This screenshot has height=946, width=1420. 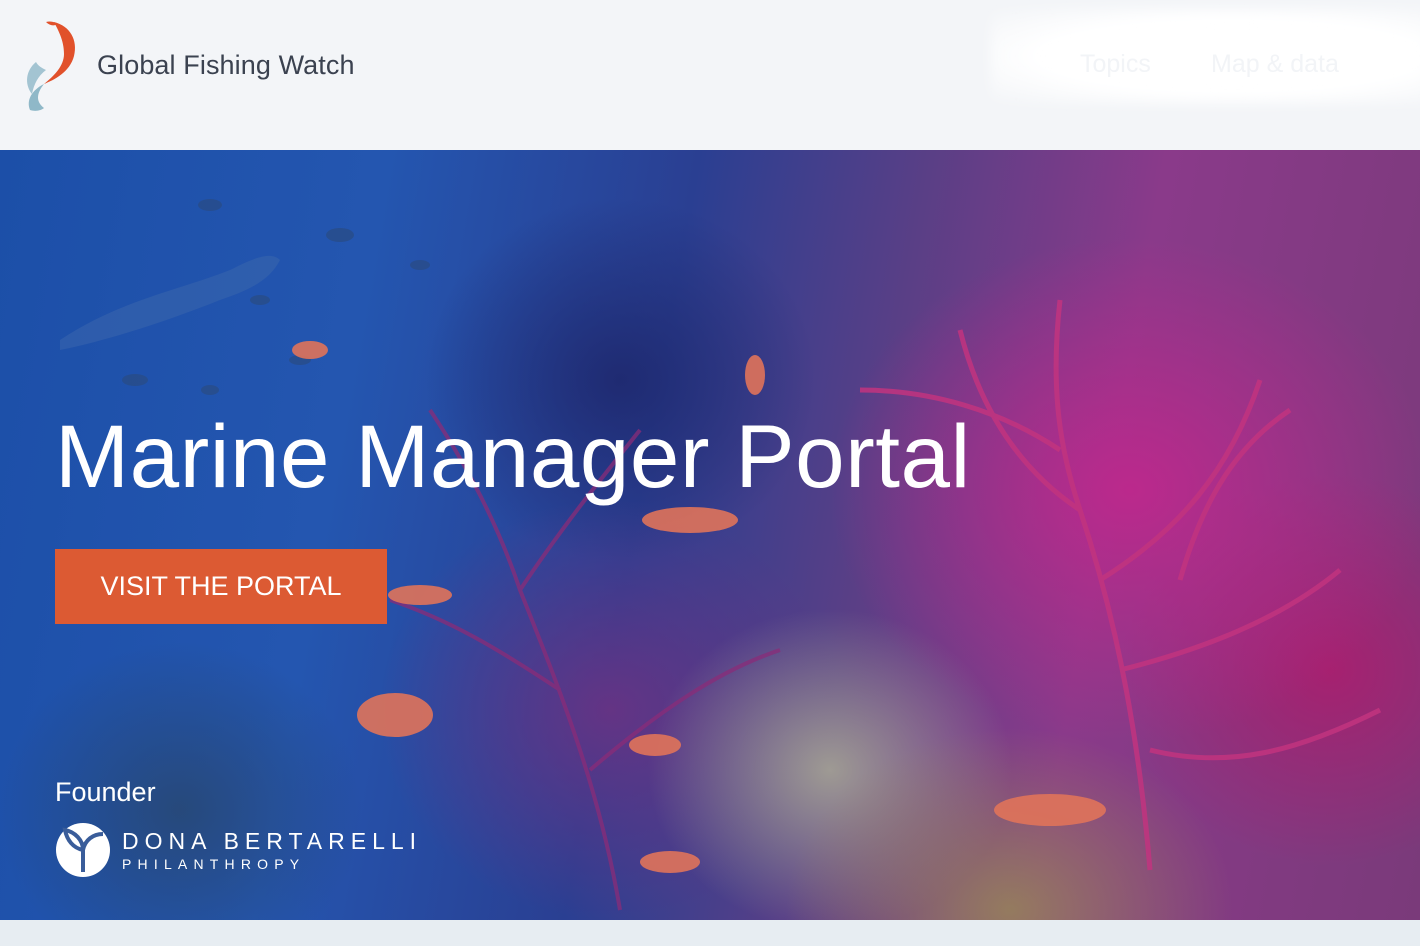 What do you see at coordinates (272, 841) in the screenshot?
I see `partner-name: DONA BERTARELLI` at bounding box center [272, 841].